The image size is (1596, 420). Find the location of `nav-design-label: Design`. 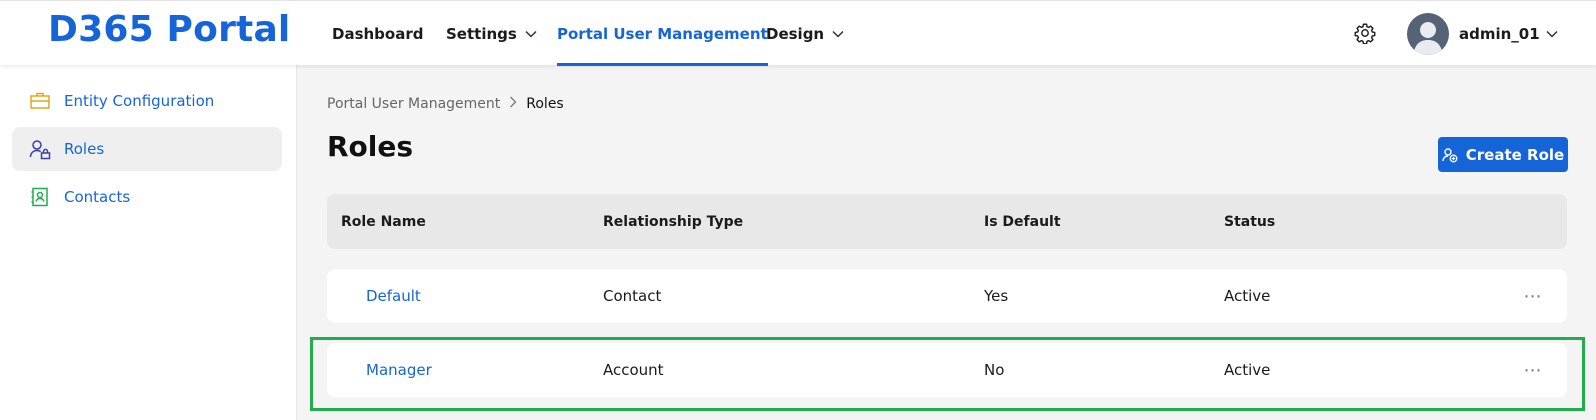

nav-design-label: Design is located at coordinates (795, 33).